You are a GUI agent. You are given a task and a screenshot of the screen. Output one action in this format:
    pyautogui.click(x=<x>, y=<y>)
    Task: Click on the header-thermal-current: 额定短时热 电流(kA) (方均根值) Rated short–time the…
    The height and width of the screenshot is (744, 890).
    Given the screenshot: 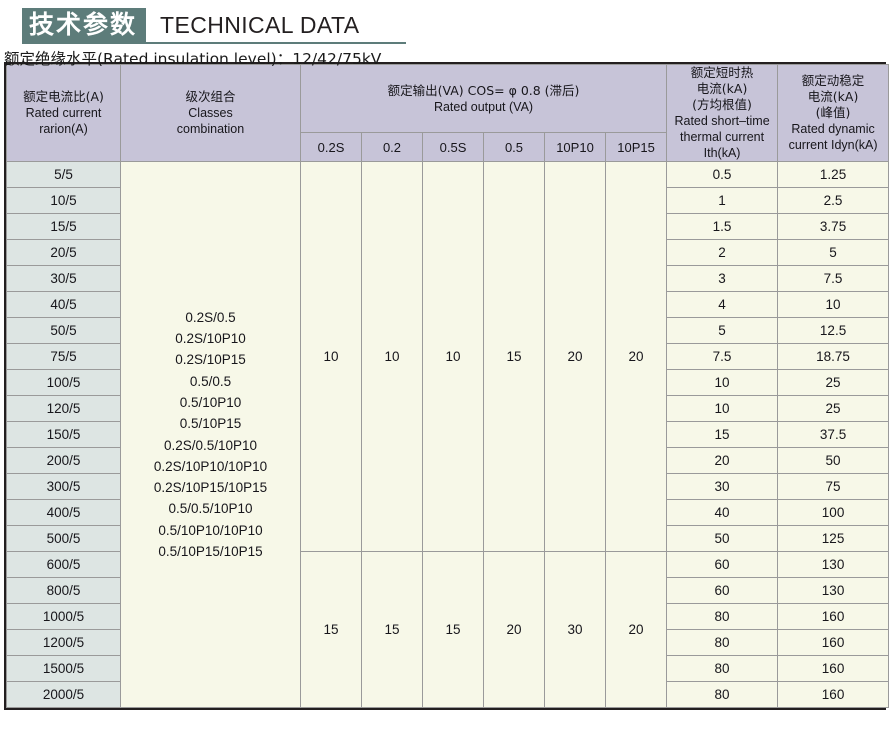 What is the action you would take?
    pyautogui.click(x=722, y=113)
    